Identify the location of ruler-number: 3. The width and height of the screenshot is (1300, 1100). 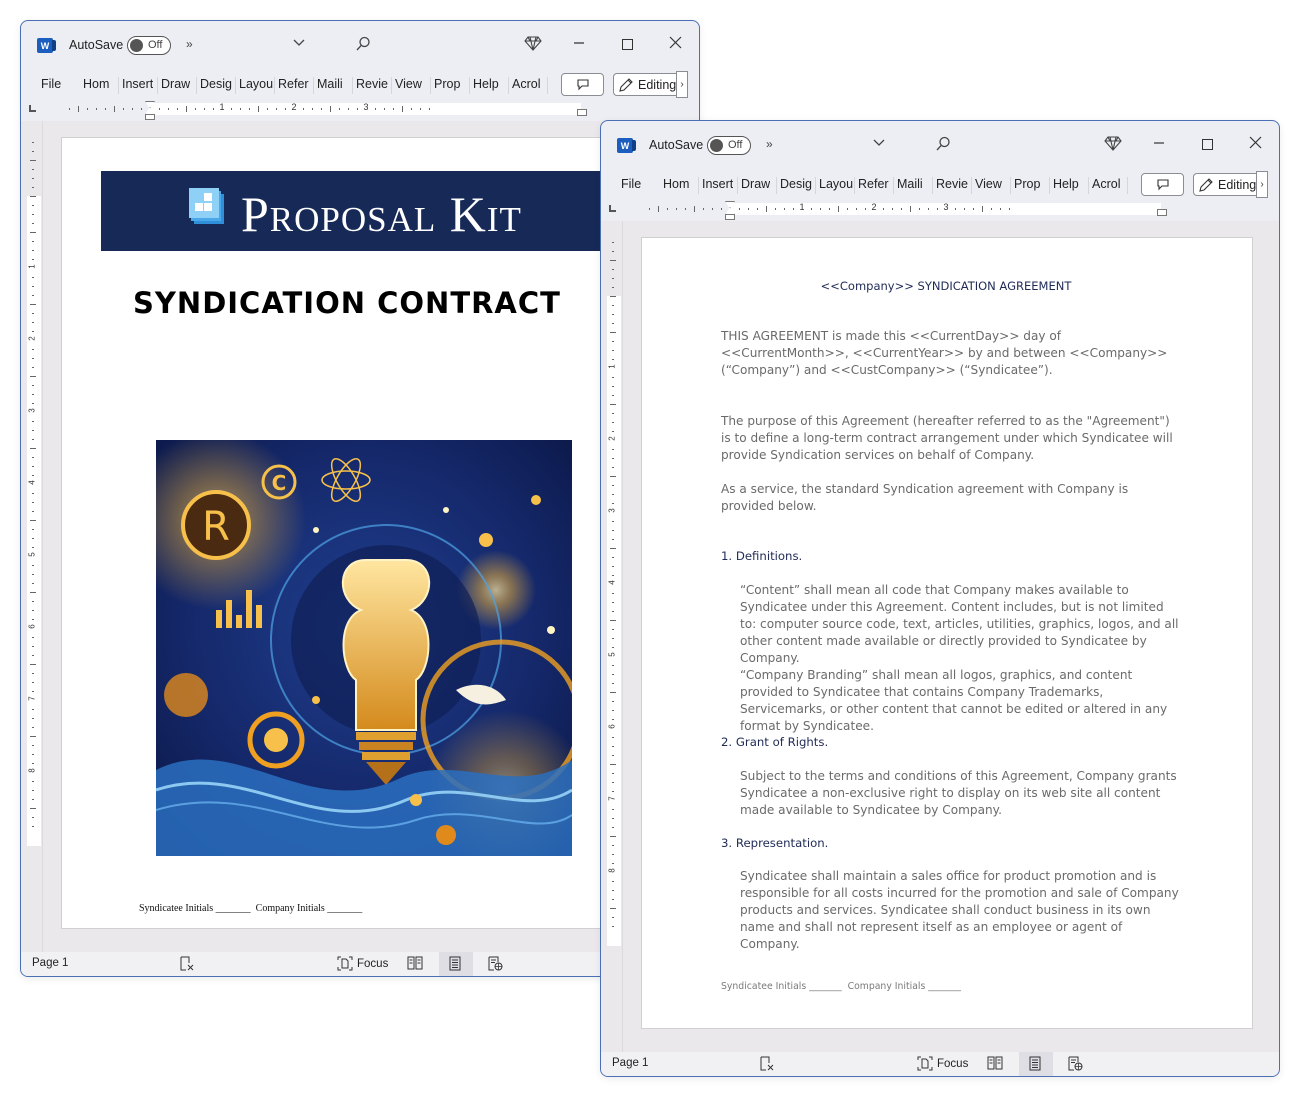
(612, 510).